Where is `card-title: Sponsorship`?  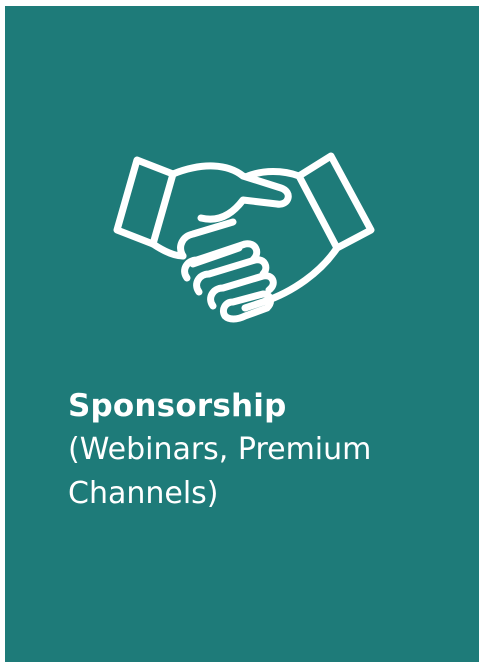
card-title: Sponsorship is located at coordinates (177, 406).